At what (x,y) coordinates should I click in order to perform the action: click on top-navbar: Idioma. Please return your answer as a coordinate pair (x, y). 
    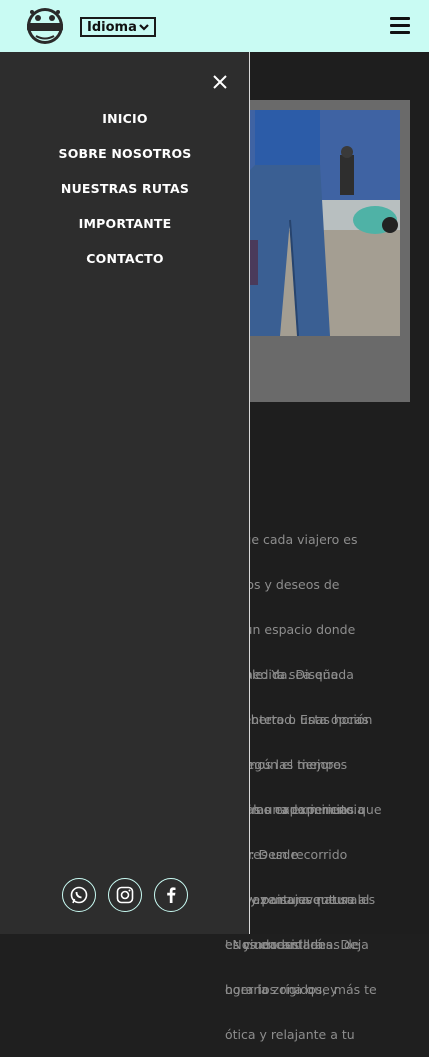
    Looking at the image, I should click on (214, 26).